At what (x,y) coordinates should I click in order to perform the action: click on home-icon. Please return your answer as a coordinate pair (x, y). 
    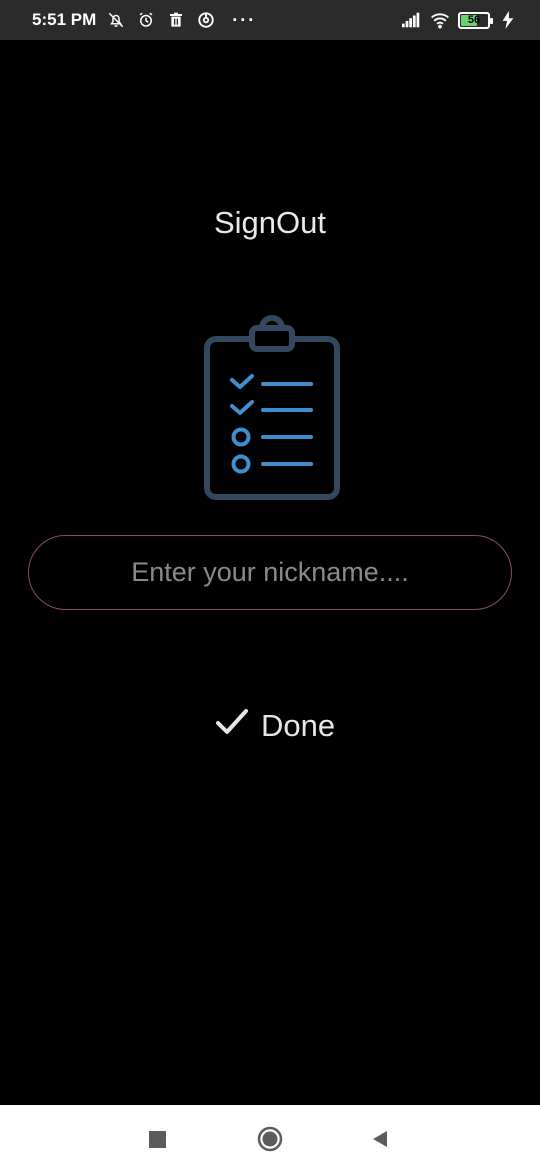
    Looking at the image, I should click on (270, 1139).